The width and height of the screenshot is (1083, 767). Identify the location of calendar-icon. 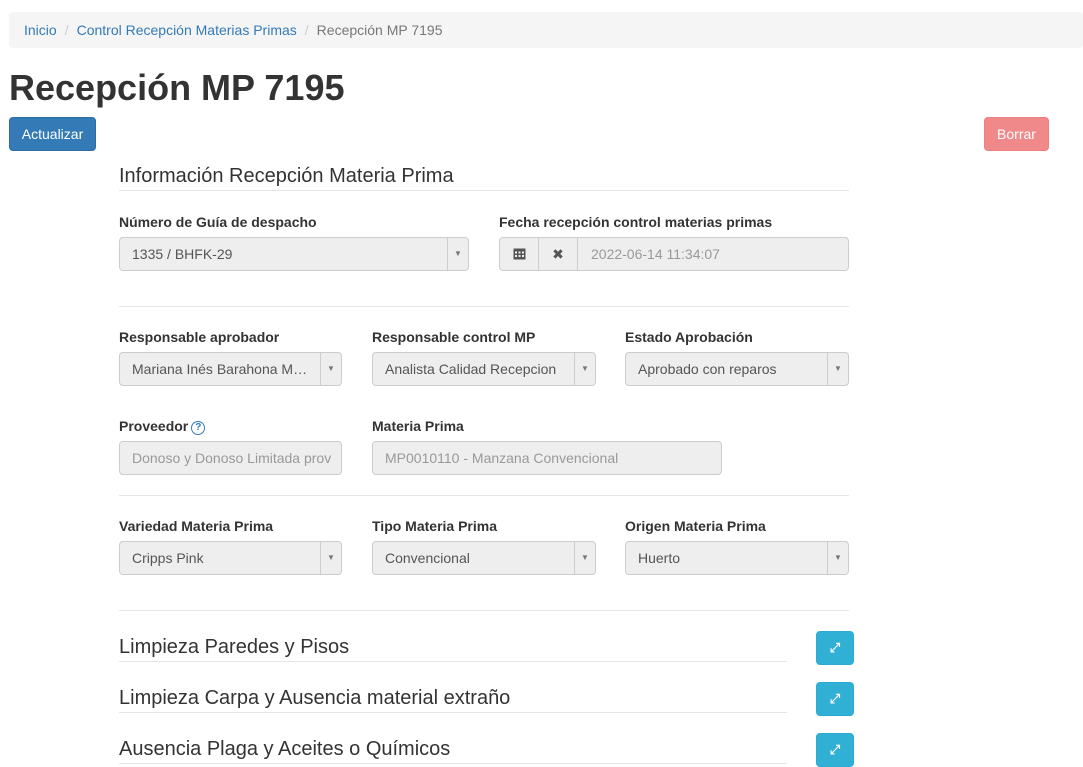
(519, 254).